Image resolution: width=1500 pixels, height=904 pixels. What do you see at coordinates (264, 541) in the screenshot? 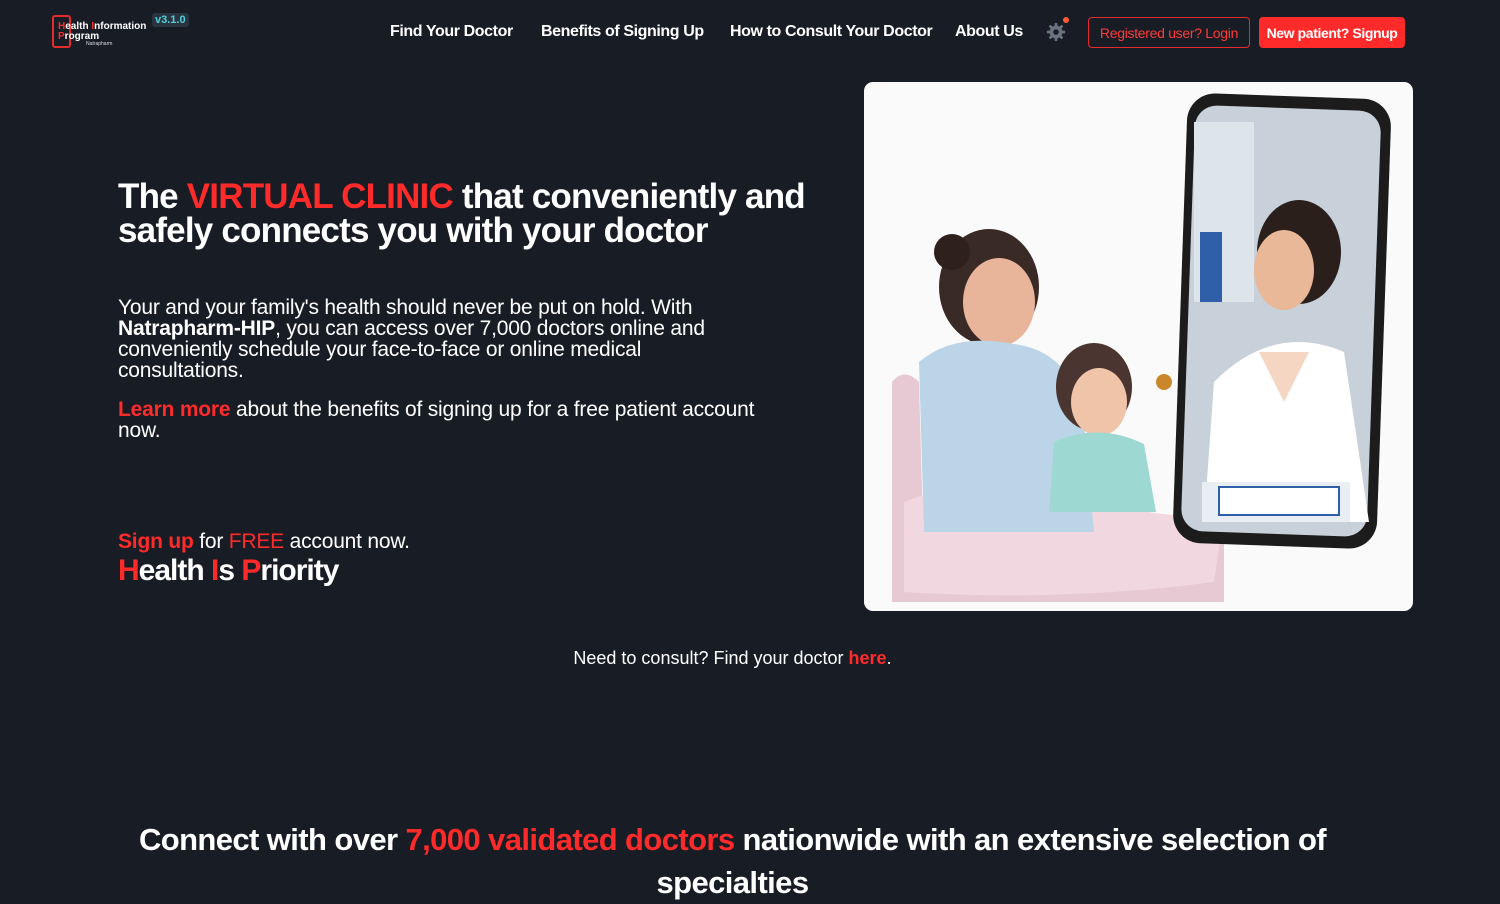
I see `hero-signup-line: Sign up for FREE account now.` at bounding box center [264, 541].